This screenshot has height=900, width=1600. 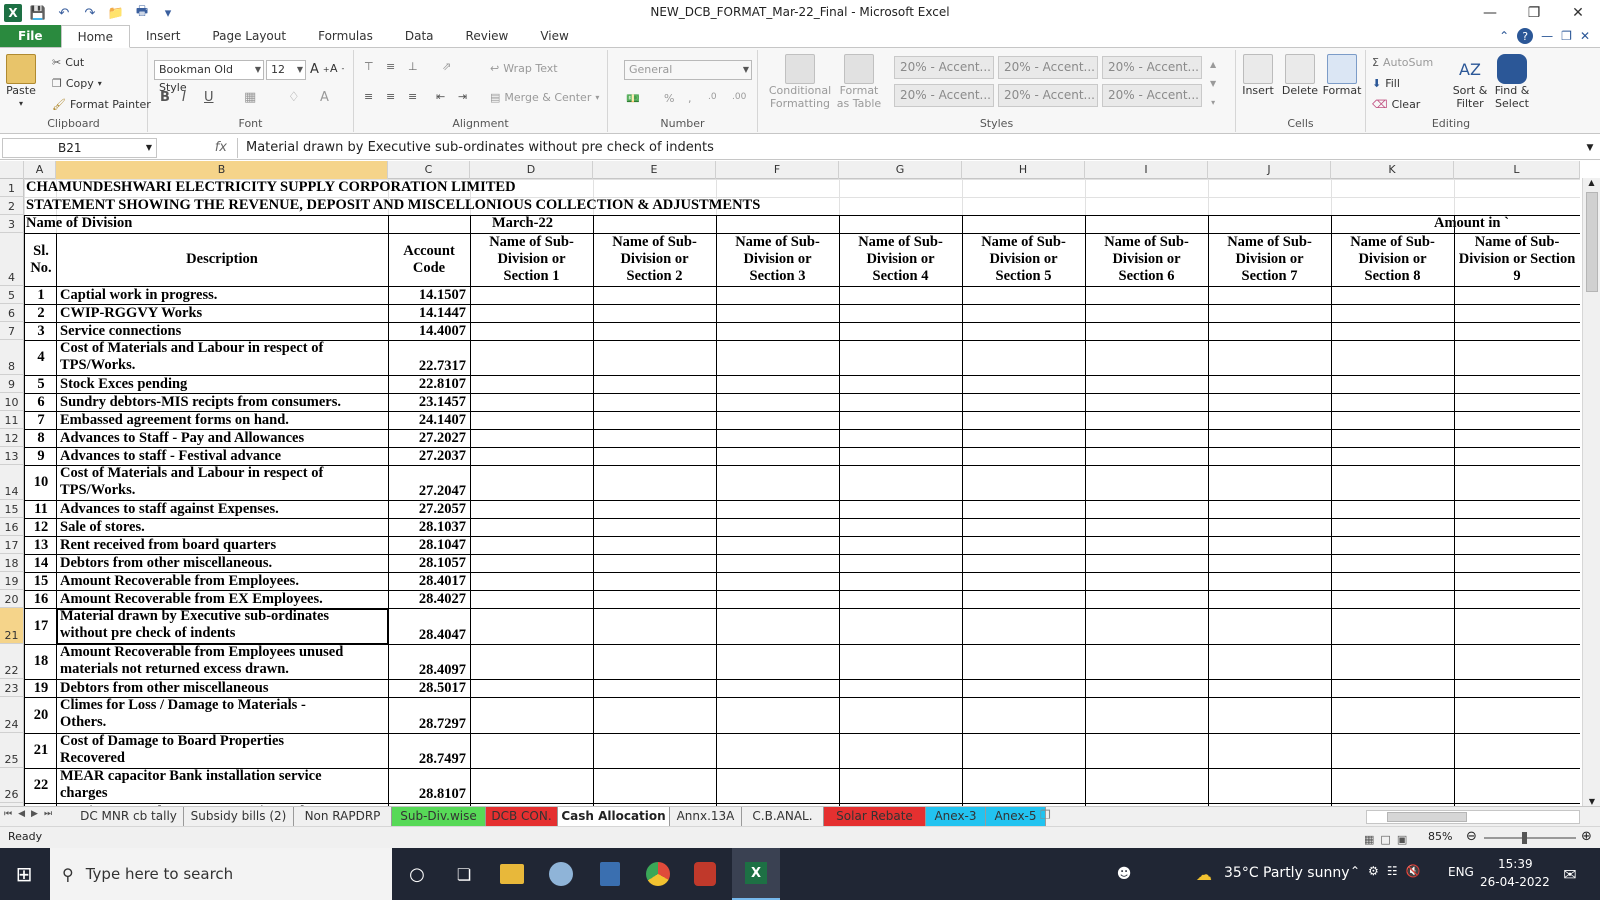 I want to click on row-header: 7, so click(x=12, y=331).